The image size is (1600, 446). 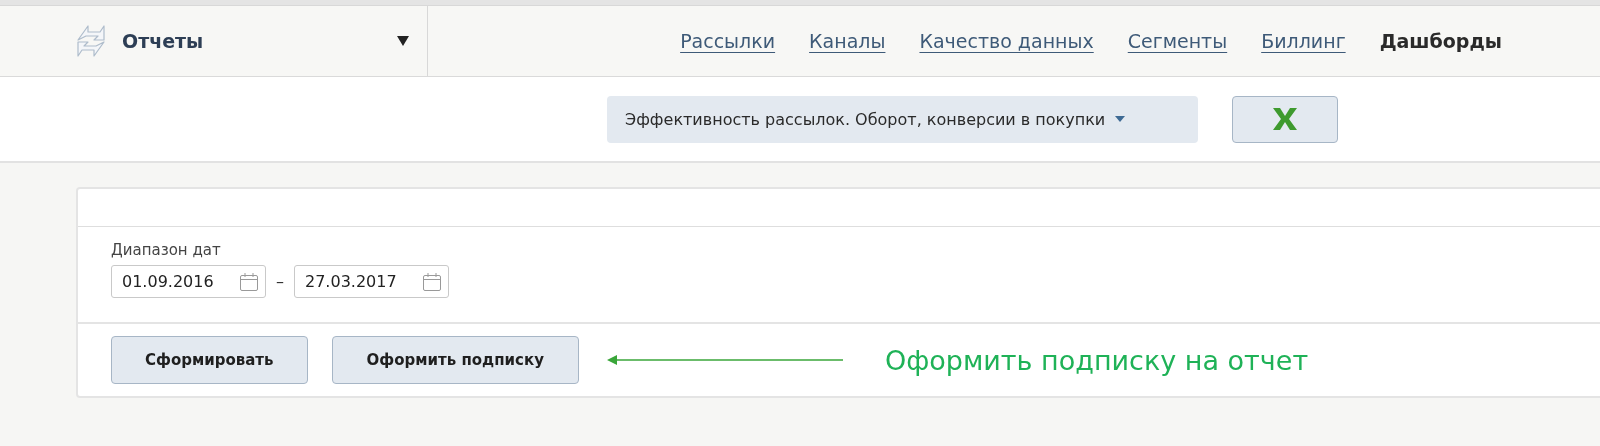 I want to click on annotation-text: Оформить подписку на отчет, so click(x=1096, y=360).